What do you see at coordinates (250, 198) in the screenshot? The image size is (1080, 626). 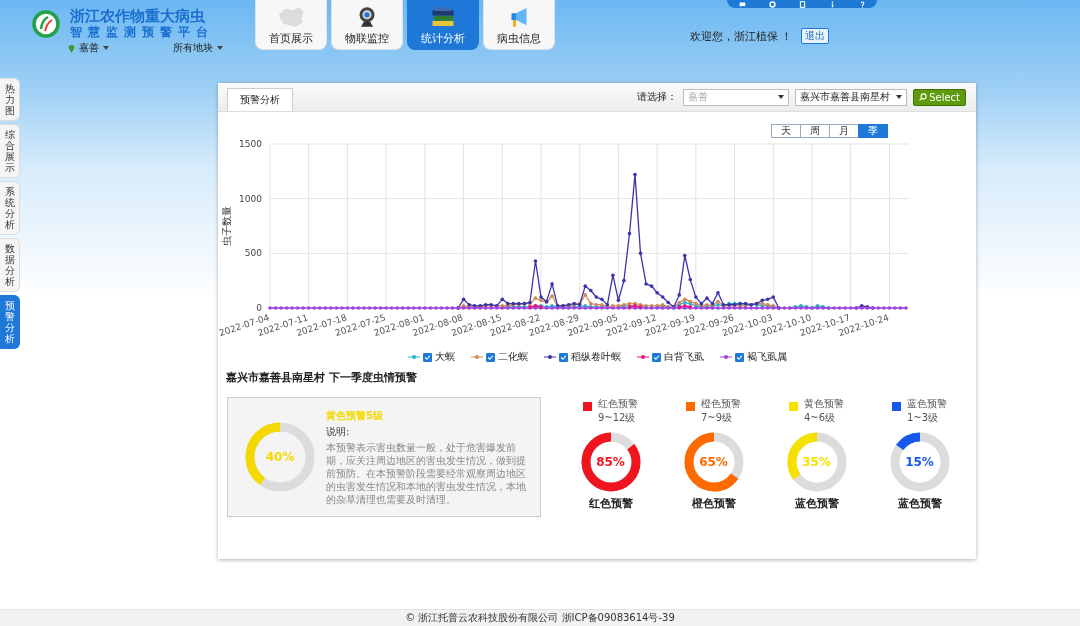 I see `y-tick-label: 1000` at bounding box center [250, 198].